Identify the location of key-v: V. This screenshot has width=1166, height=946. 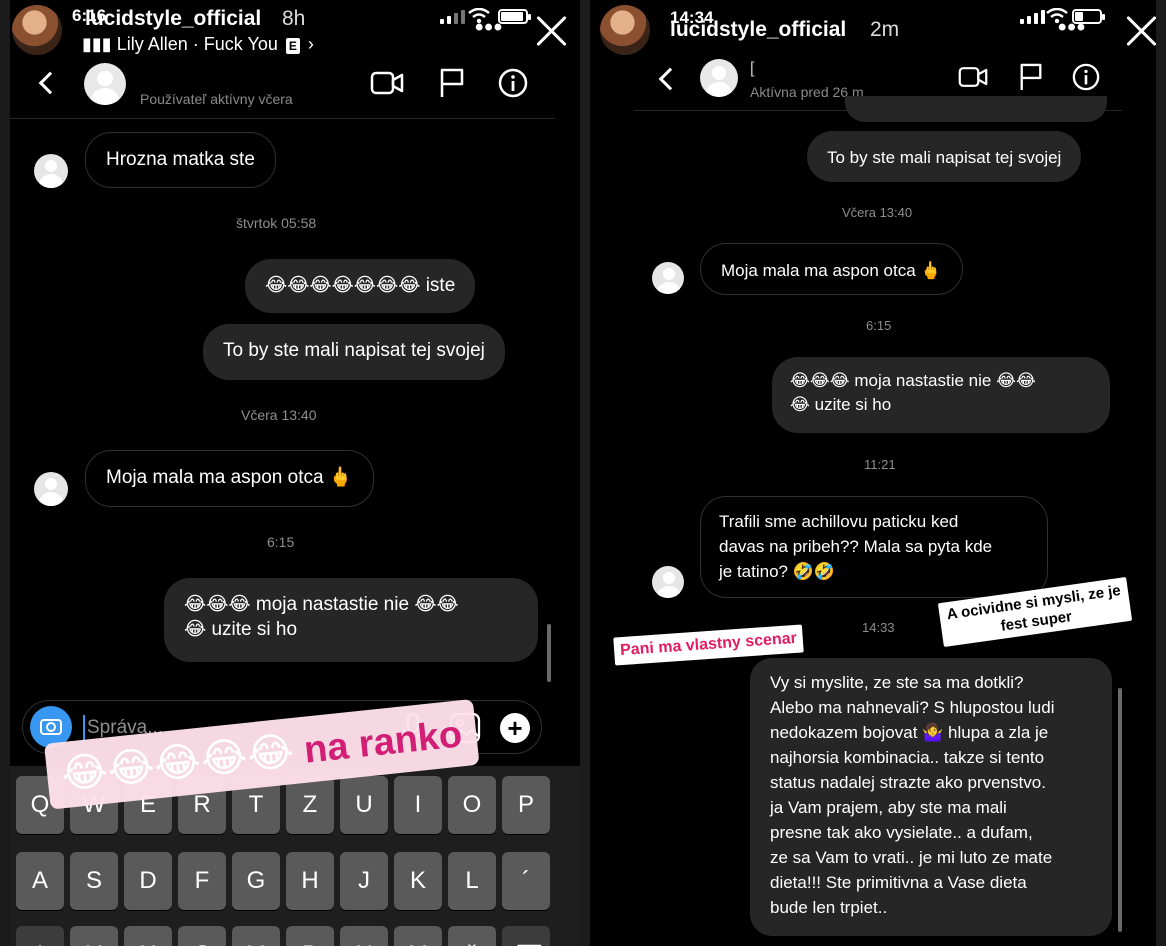
(256, 936).